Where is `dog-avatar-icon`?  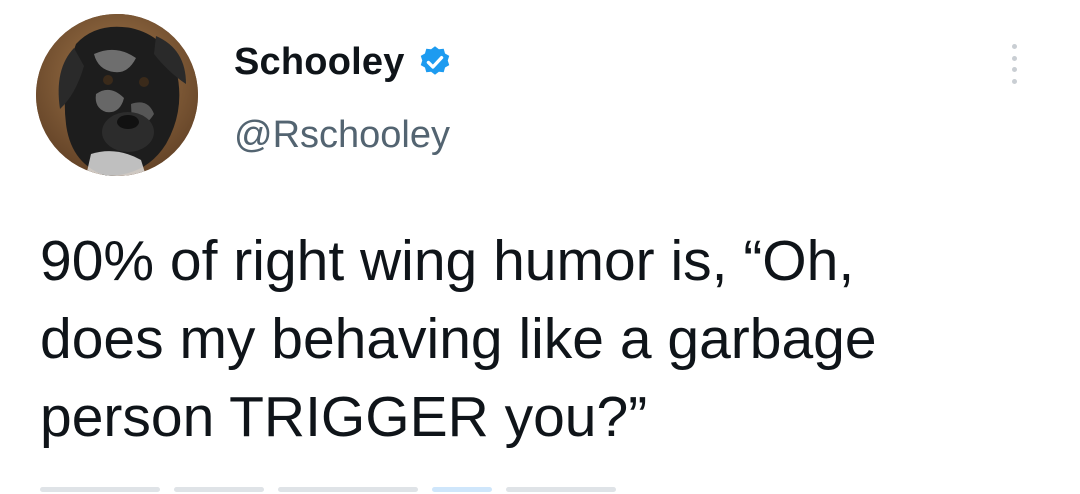
dog-avatar-icon is located at coordinates (117, 95).